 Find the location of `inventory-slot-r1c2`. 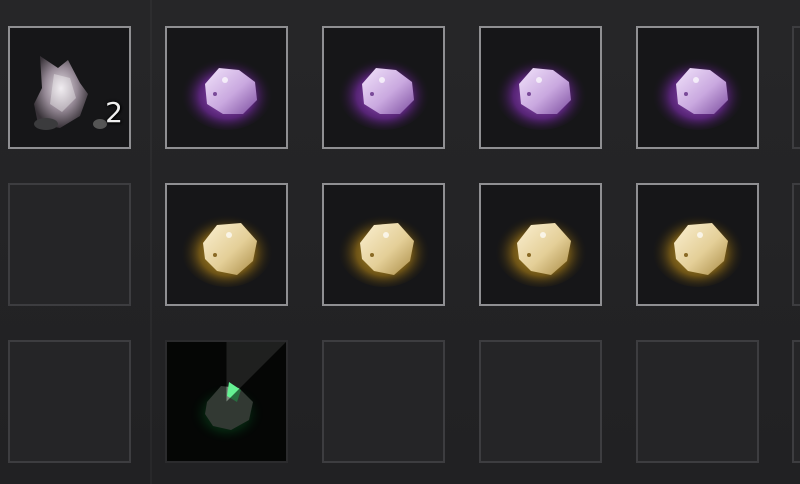

inventory-slot-r1c2 is located at coordinates (383, 244).